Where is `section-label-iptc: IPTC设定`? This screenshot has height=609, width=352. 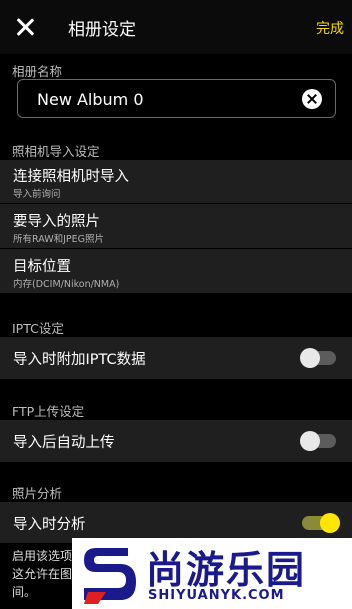
section-label-iptc: IPTC设定 is located at coordinates (38, 328).